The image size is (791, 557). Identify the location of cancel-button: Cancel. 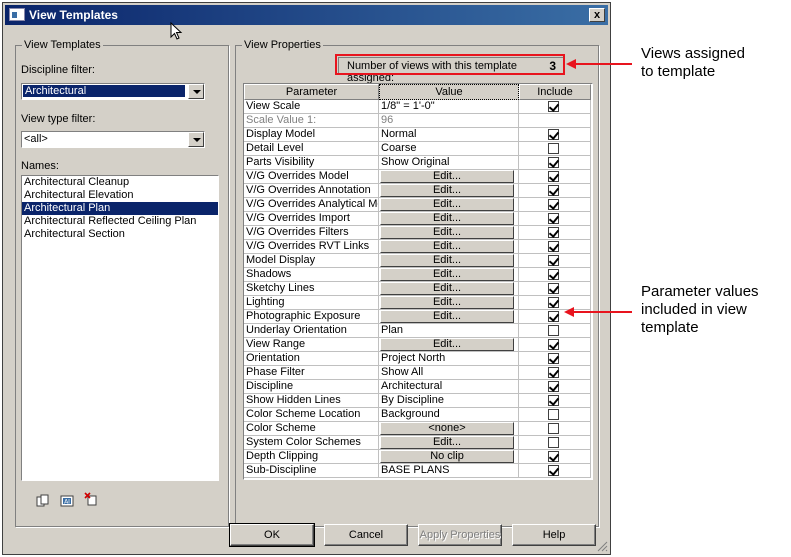
(366, 535).